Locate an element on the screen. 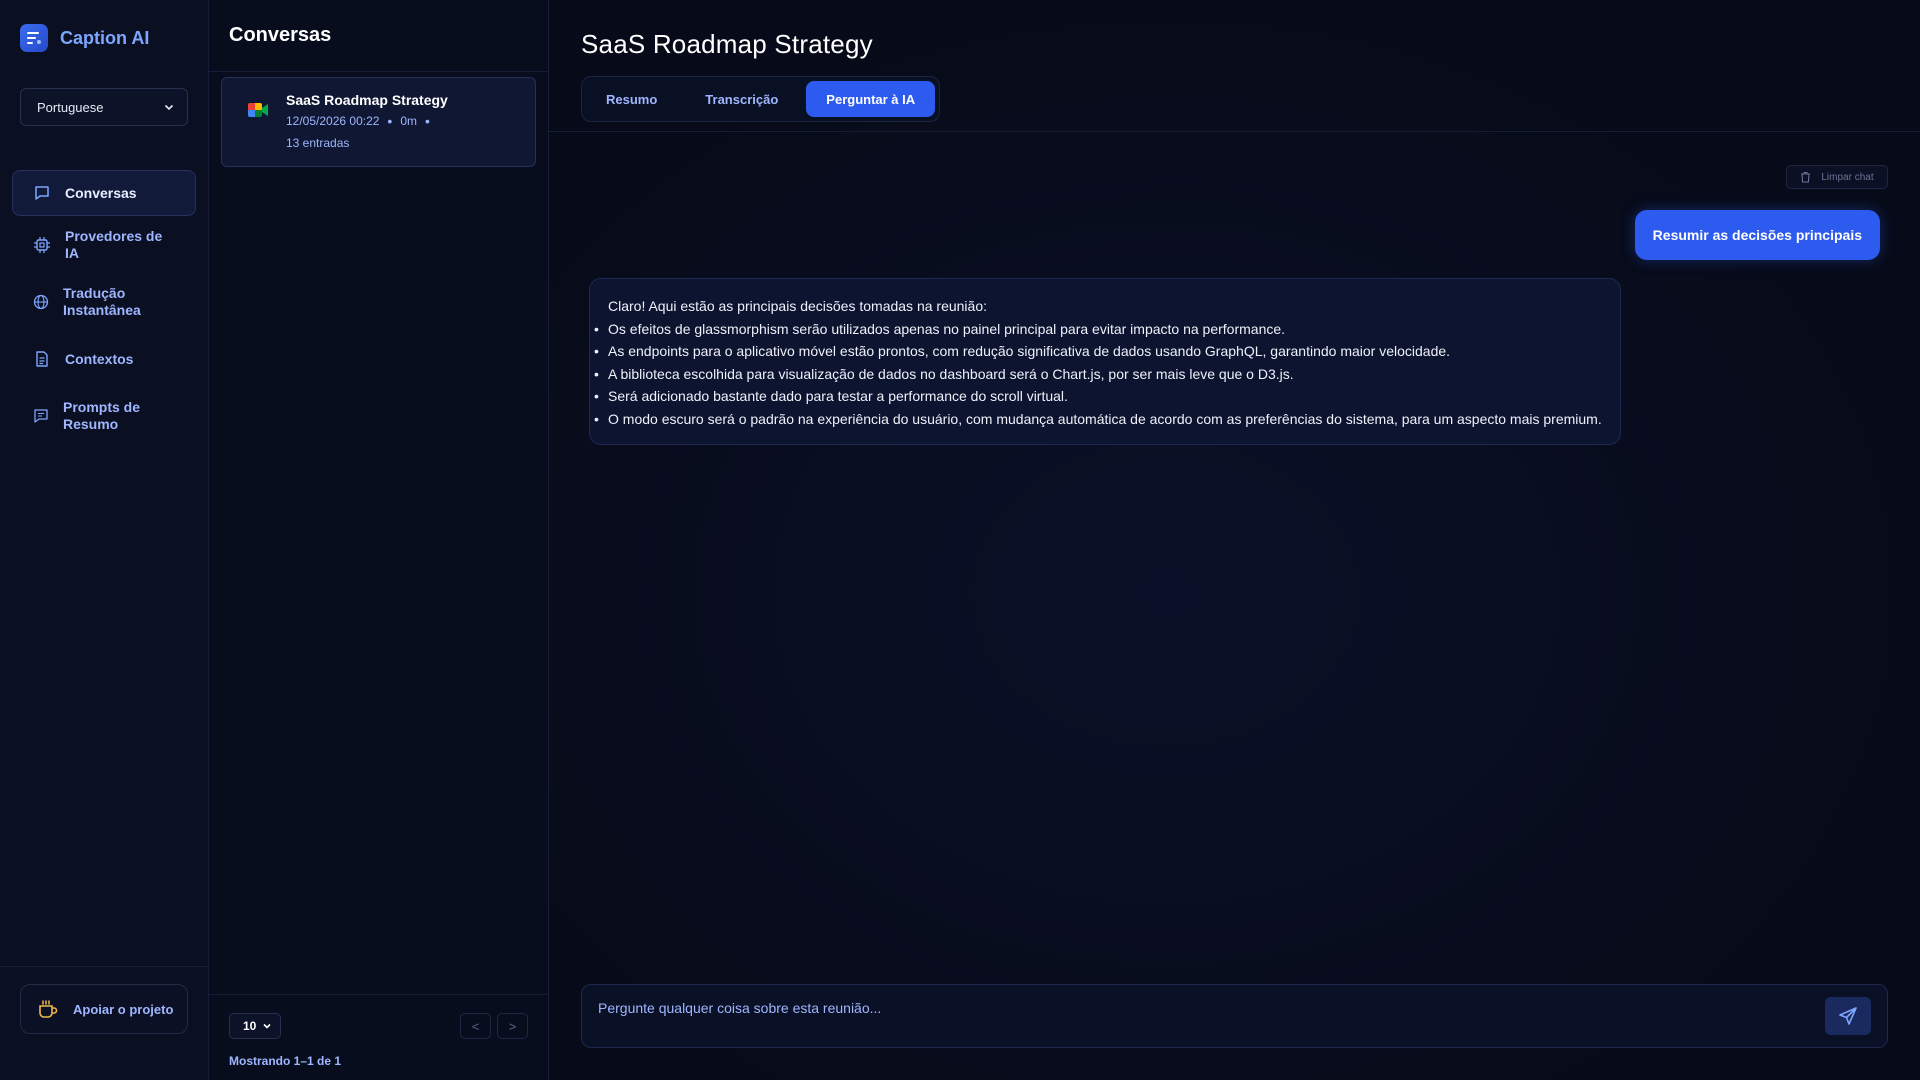 Image resolution: width=1920 pixels, height=1080 pixels. sidebar-item-conversas: Conversas is located at coordinates (104, 193).